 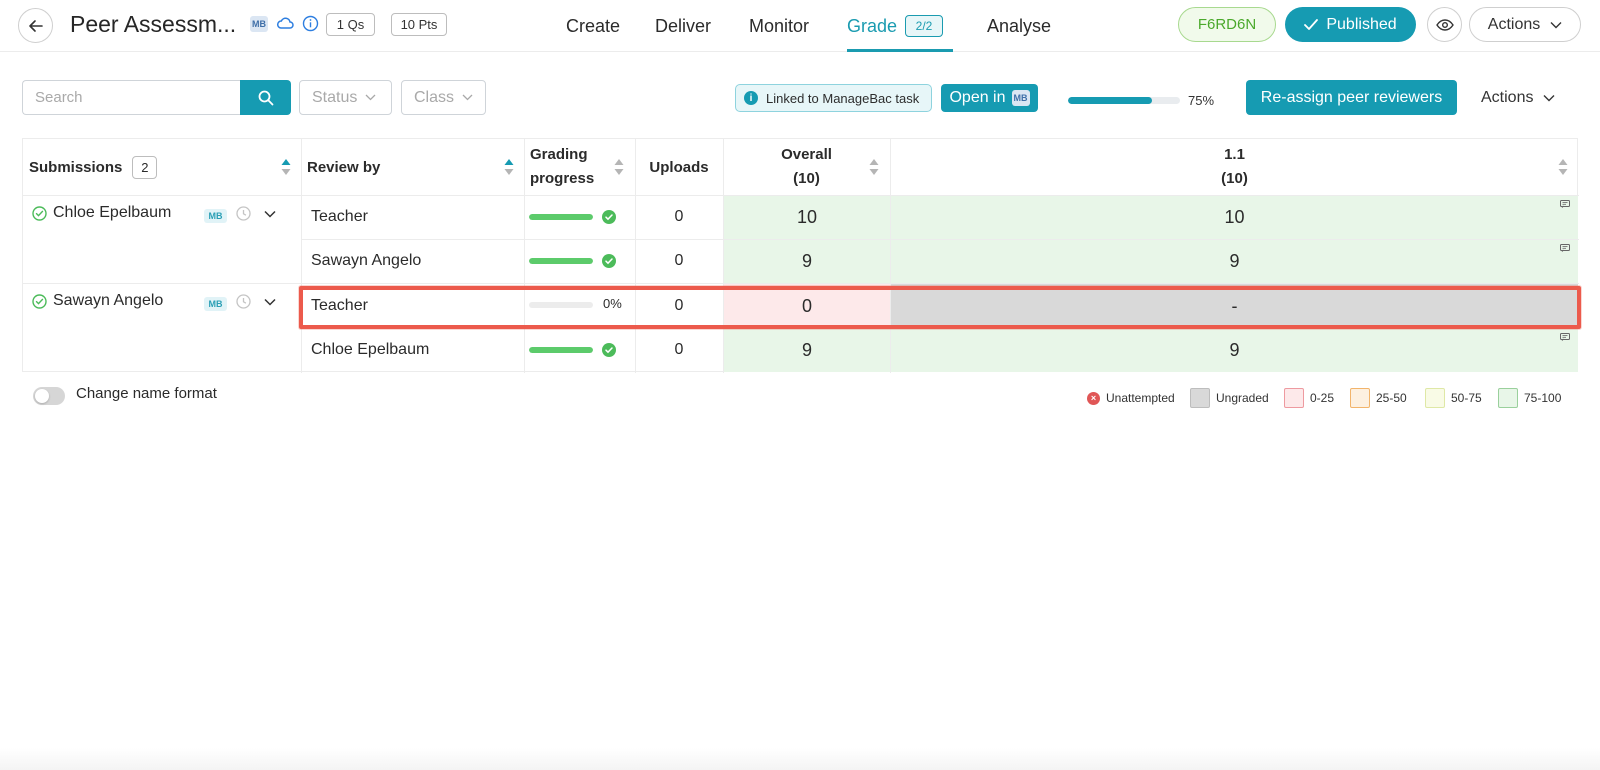 I want to click on question-1-1-header: 1.1 (10), so click(x=1234, y=167).